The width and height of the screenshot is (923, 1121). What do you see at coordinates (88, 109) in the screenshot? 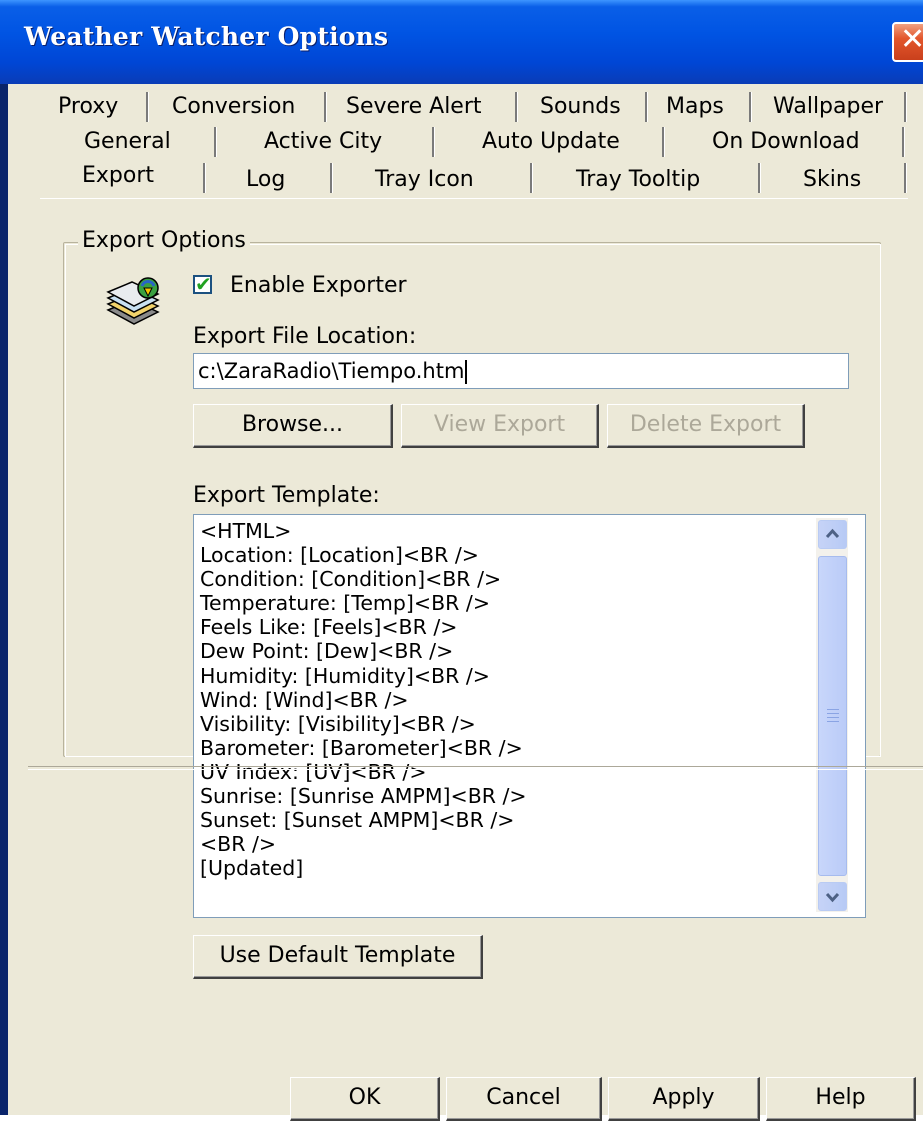
I see `tab-proxy: Proxy` at bounding box center [88, 109].